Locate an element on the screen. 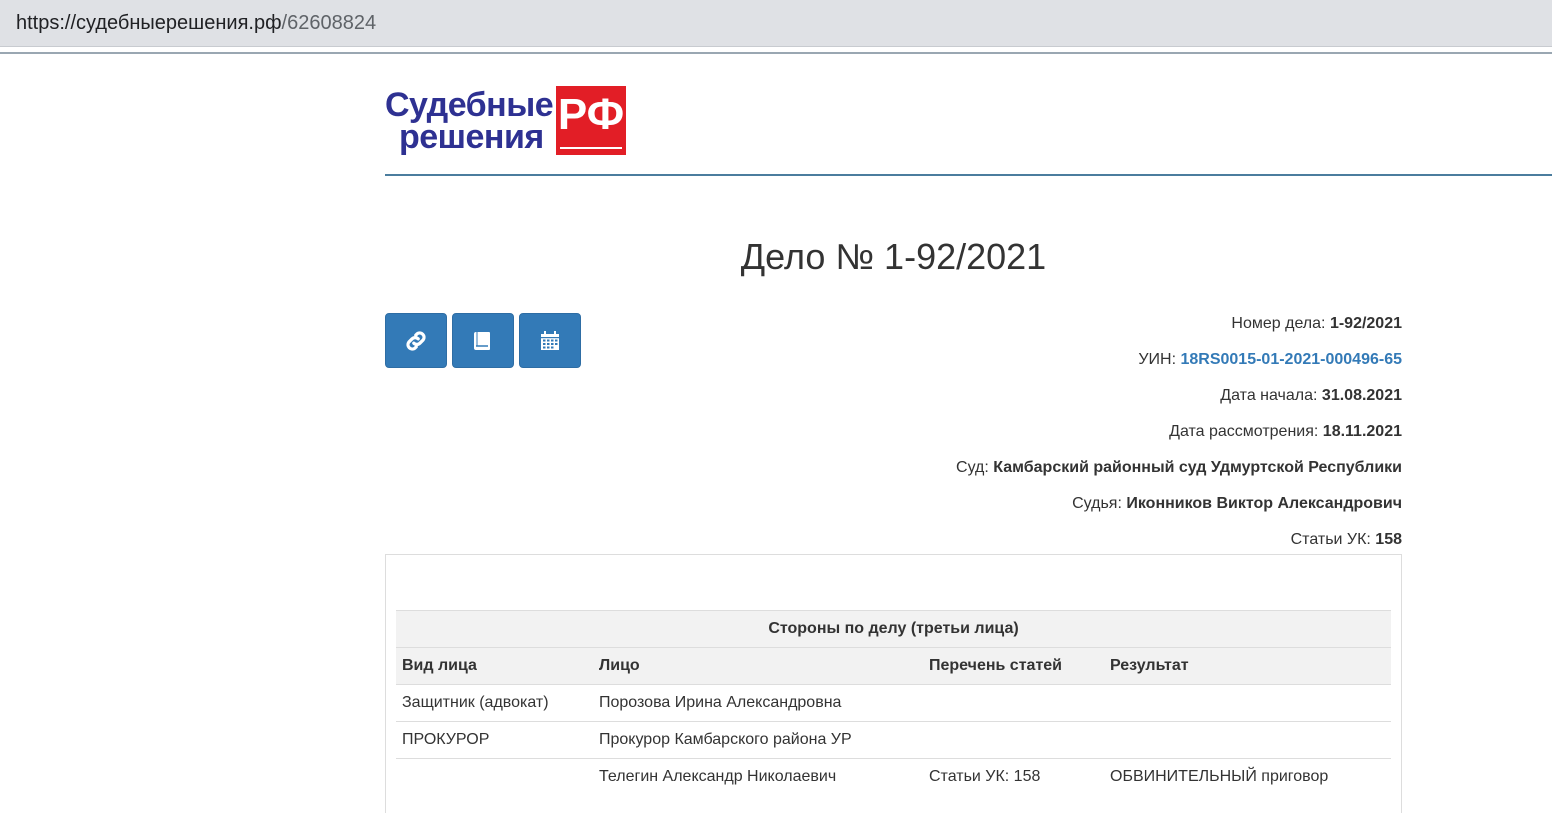 This screenshot has height=813, width=1552. articles-value: 158 is located at coordinates (1388, 539).